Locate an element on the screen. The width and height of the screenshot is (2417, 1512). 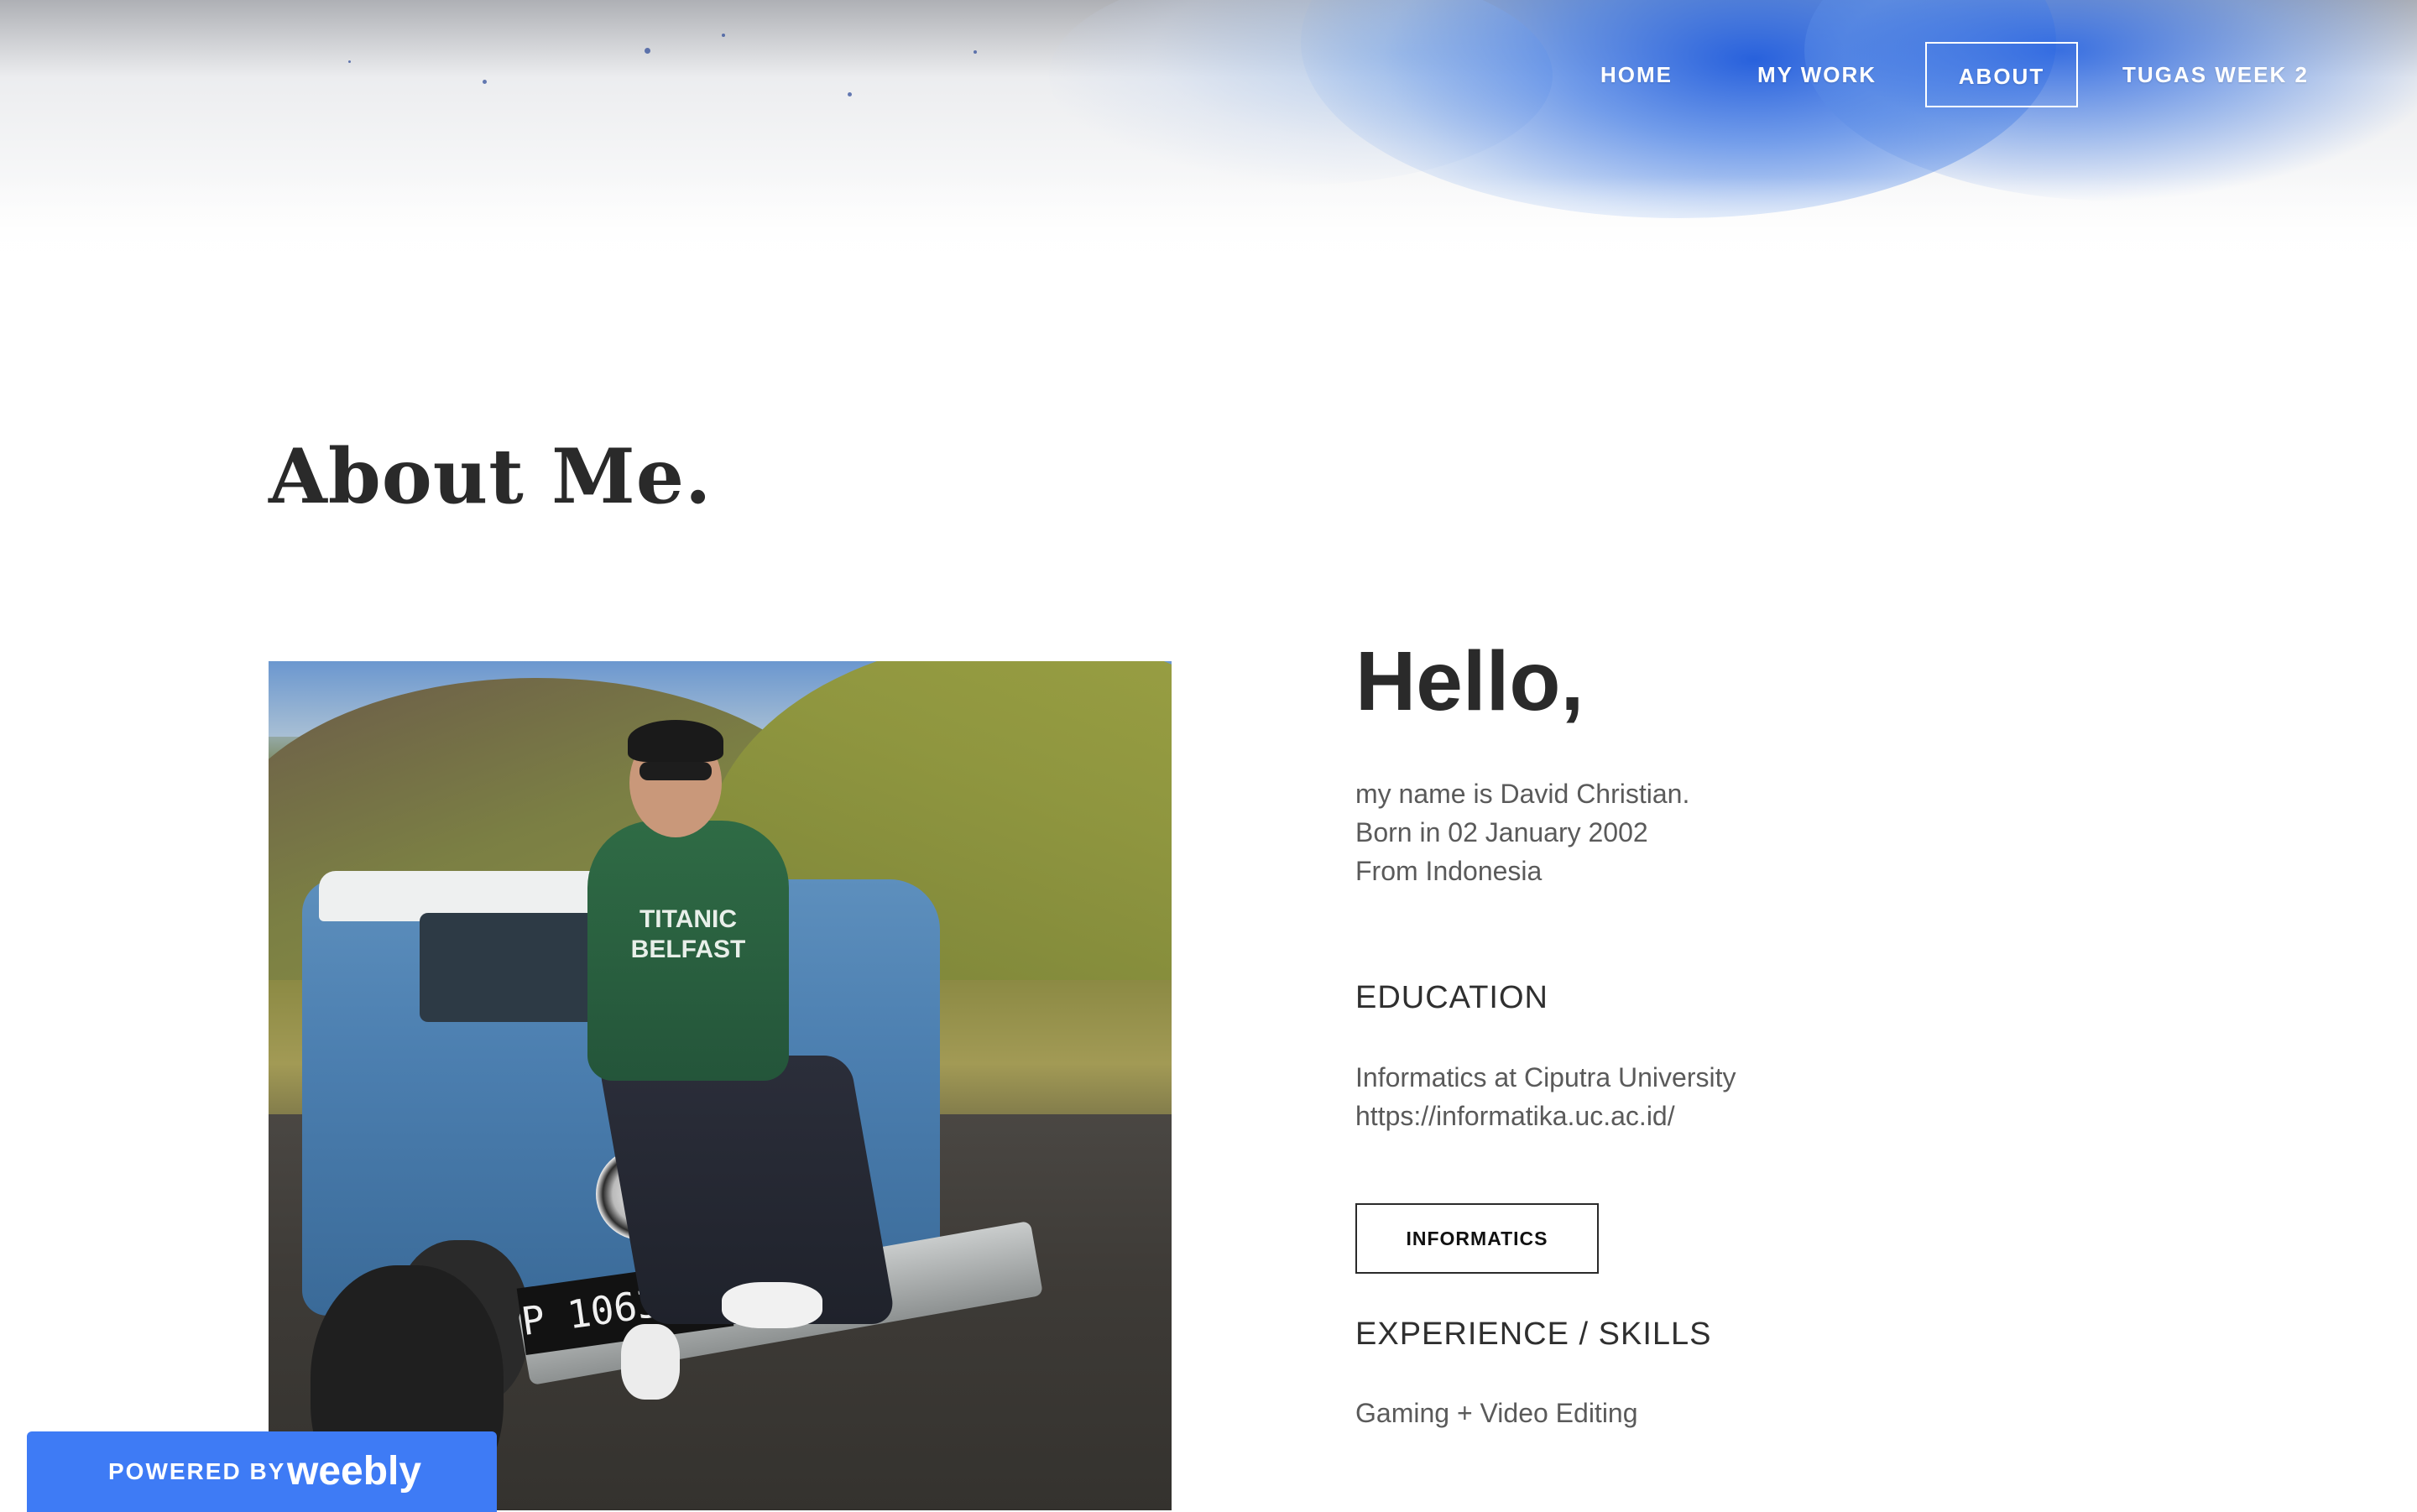
page-title: About Me. is located at coordinates (491, 476).